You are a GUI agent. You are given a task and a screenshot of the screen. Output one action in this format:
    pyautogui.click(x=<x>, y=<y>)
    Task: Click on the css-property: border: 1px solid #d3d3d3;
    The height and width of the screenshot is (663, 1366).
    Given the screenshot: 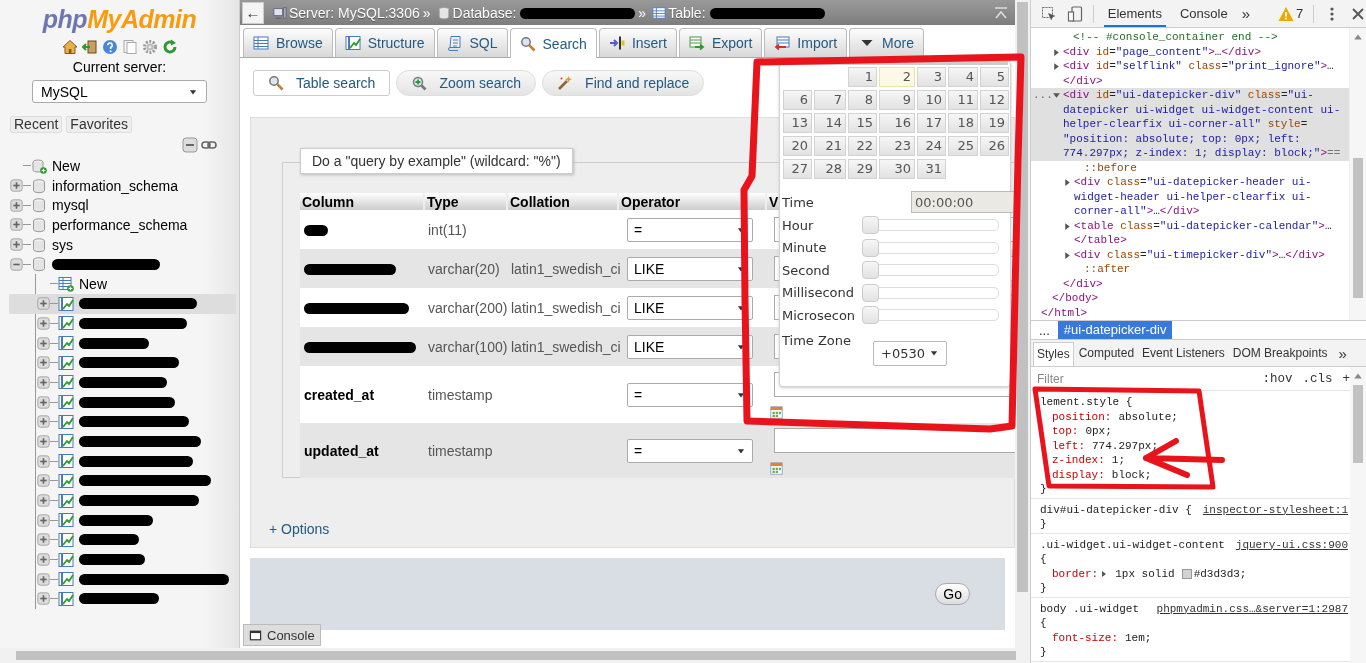 What is the action you would take?
    pyautogui.click(x=1143, y=573)
    